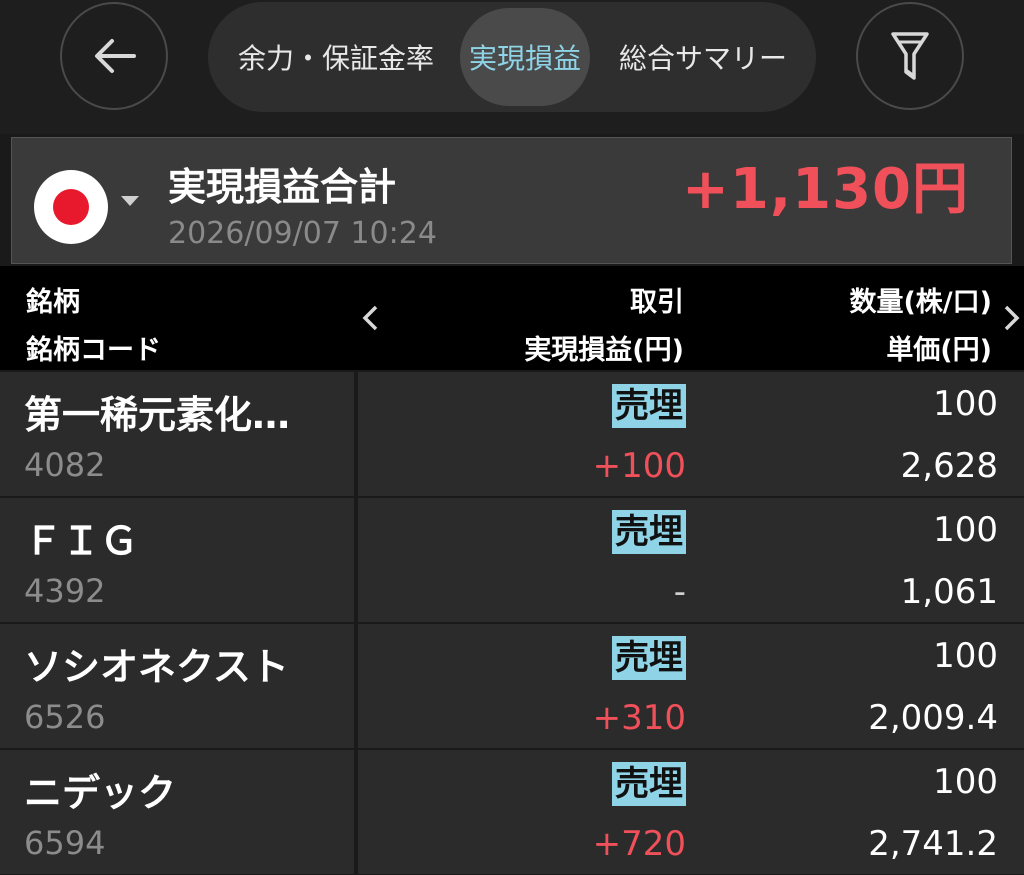  Describe the element at coordinates (177, 560) in the screenshot. I see `name-cell: ＦＩＧ 4392` at that location.